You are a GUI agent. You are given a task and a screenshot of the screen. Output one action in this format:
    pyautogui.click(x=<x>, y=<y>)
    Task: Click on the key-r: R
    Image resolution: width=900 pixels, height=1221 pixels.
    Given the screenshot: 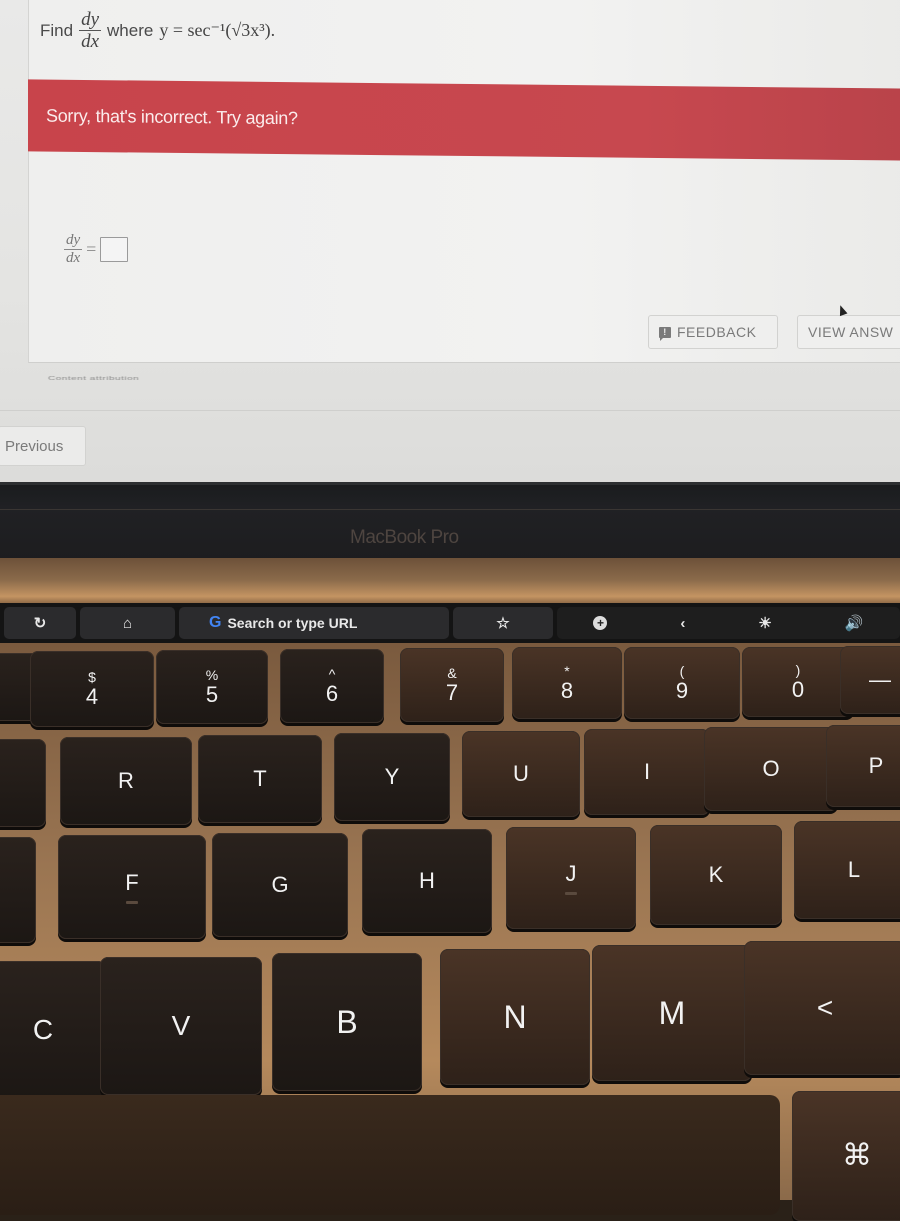 What is the action you would take?
    pyautogui.click(x=126, y=781)
    